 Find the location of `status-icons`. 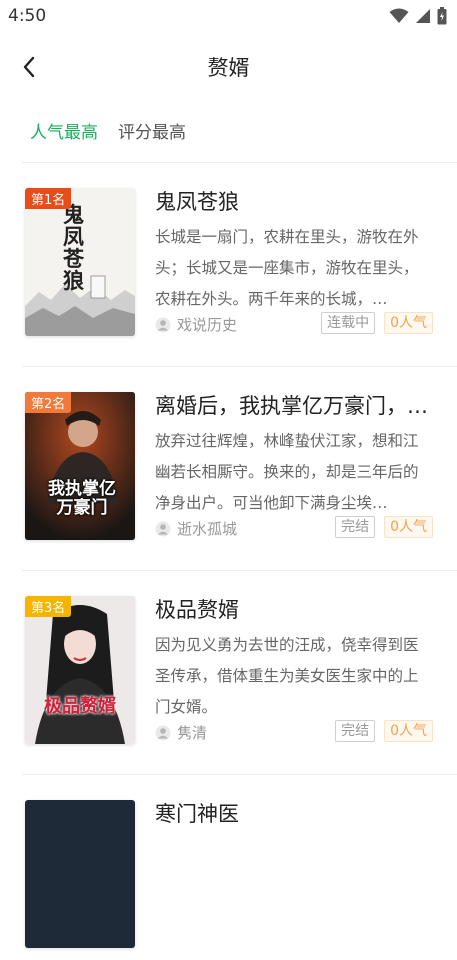

status-icons is located at coordinates (418, 16).